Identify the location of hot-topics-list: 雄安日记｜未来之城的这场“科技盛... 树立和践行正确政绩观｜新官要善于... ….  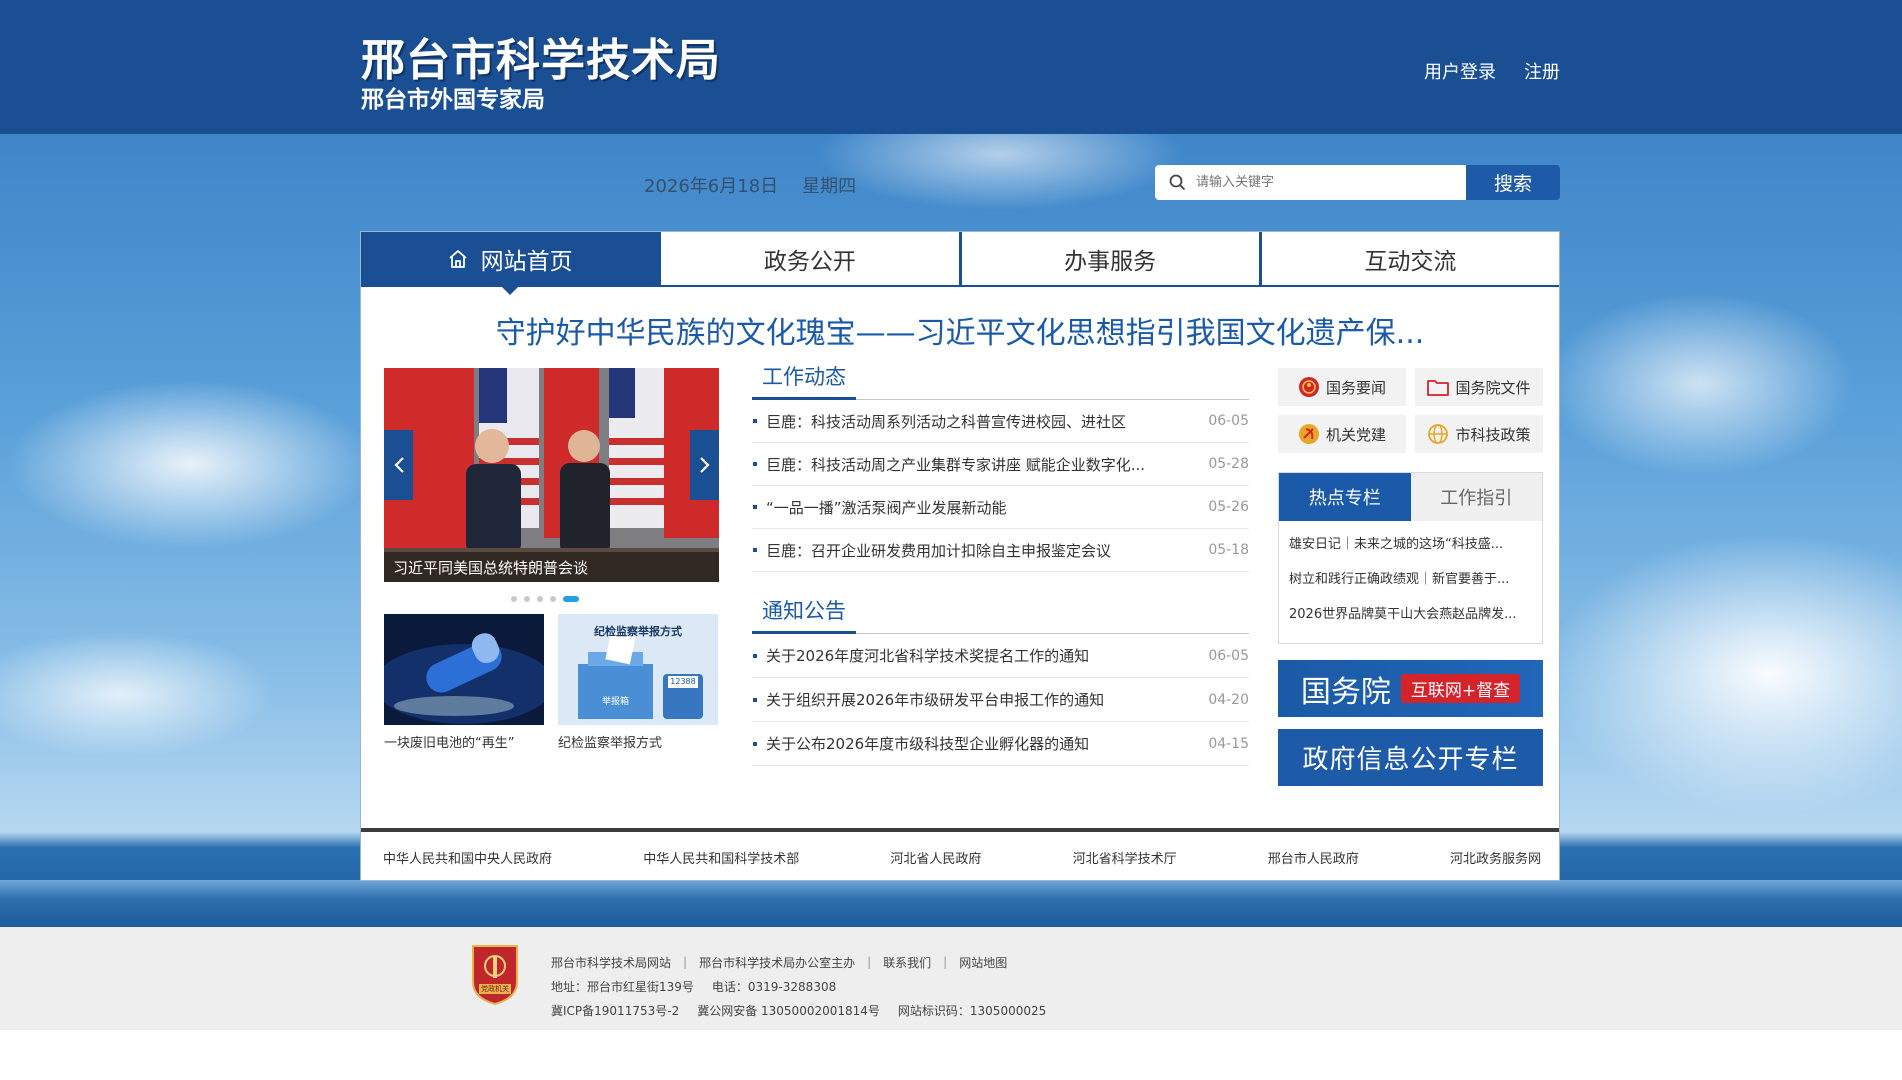
(1410, 576).